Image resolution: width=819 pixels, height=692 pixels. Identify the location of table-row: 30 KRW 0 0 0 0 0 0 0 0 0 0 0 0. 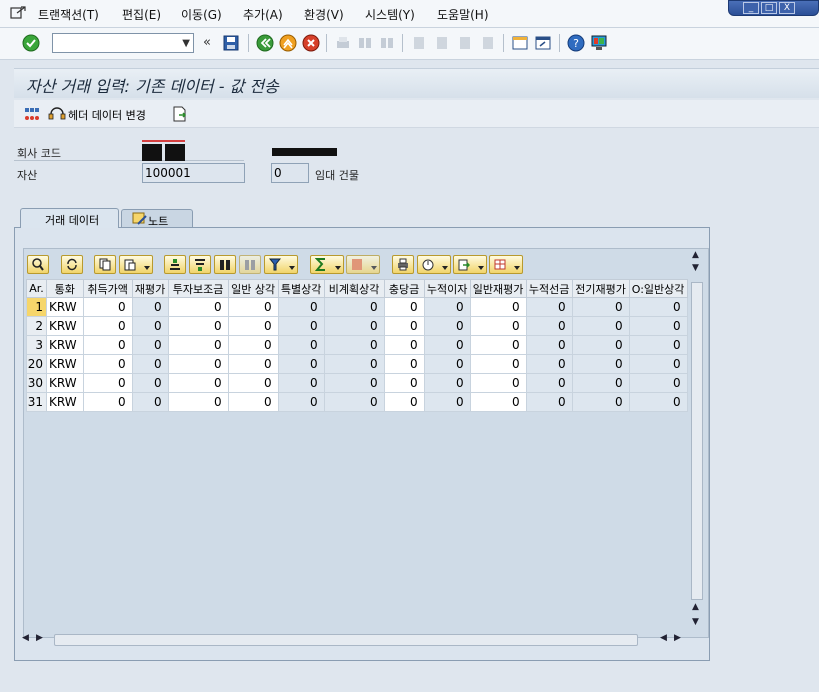
(357, 383).